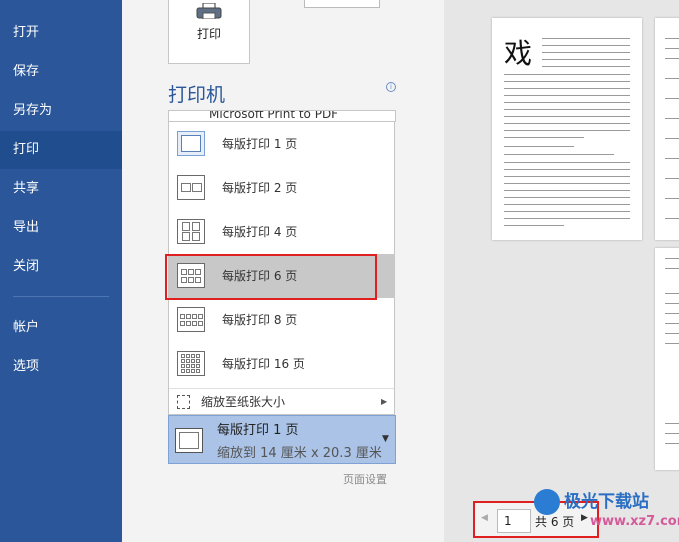 The height and width of the screenshot is (542, 679). I want to click on page-setup-link: 页面设置, so click(365, 479).